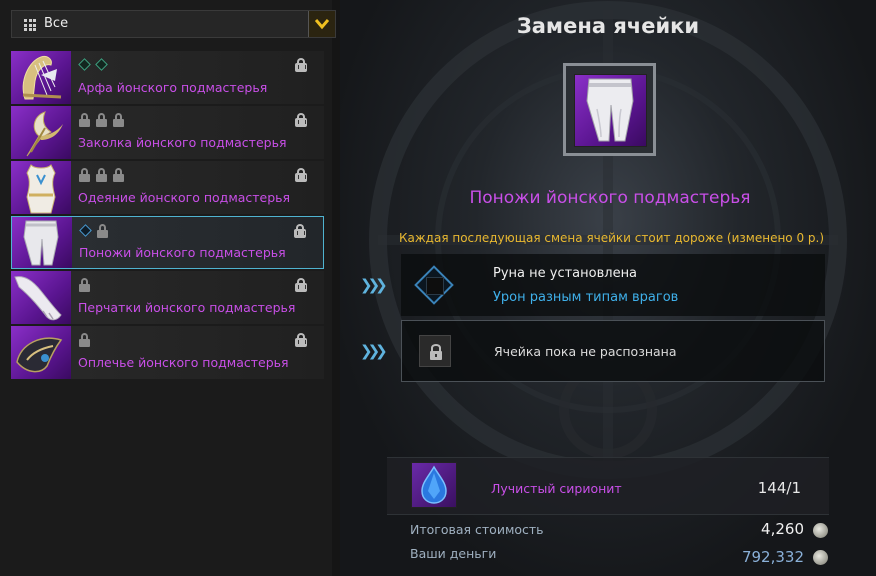 Image resolution: width=876 pixels, height=576 pixels. Describe the element at coordinates (173, 87) in the screenshot. I see `item-name: Арфа йонского подмастерья` at that location.